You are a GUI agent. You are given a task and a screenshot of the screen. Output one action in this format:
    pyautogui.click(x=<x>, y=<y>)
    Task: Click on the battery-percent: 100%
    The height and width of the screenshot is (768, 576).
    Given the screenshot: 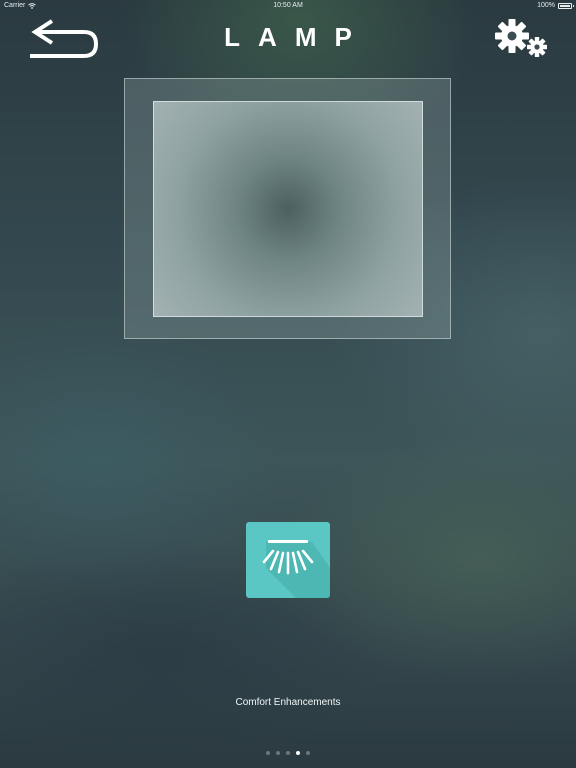 What is the action you would take?
    pyautogui.click(x=546, y=5)
    